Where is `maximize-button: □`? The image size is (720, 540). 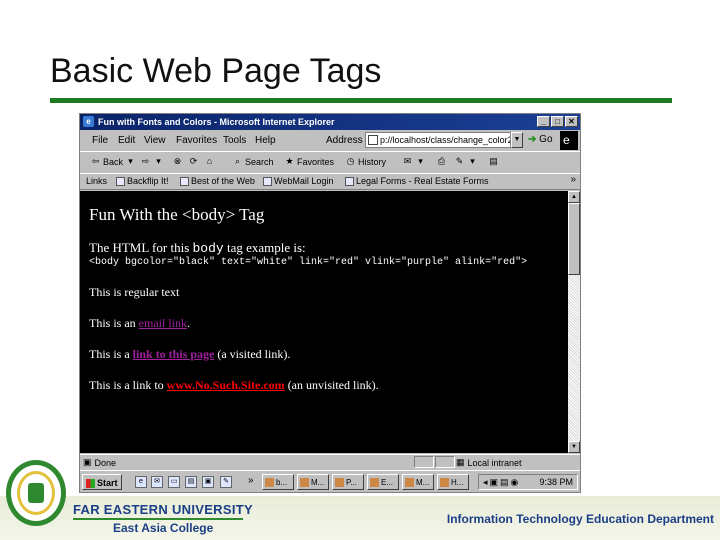
maximize-button: □ is located at coordinates (557, 121).